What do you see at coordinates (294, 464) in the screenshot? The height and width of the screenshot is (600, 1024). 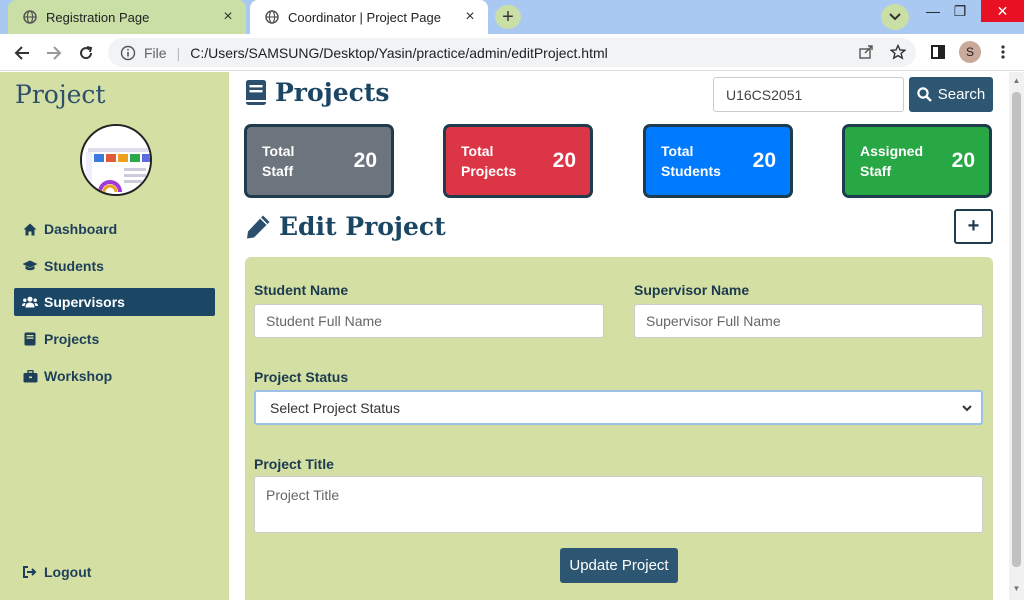 I see `project-title-label: Project Title` at bounding box center [294, 464].